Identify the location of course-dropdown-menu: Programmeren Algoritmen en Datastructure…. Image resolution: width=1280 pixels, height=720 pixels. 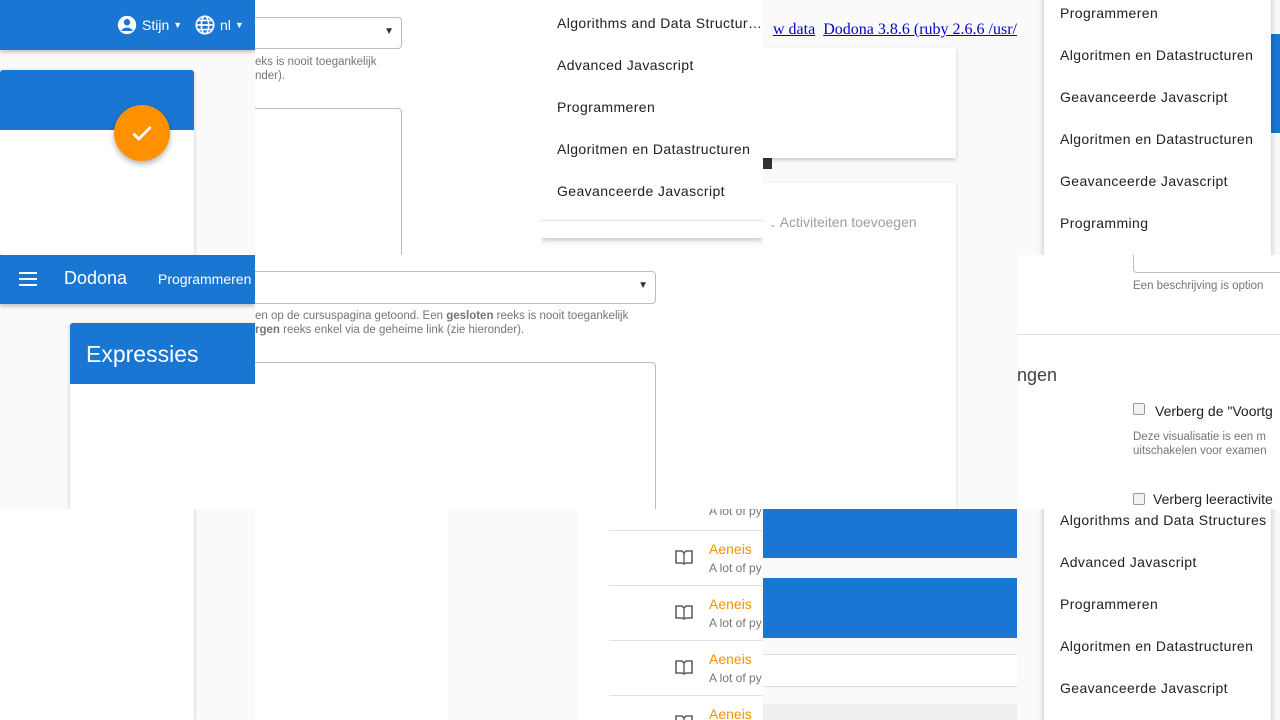
(1157, 127).